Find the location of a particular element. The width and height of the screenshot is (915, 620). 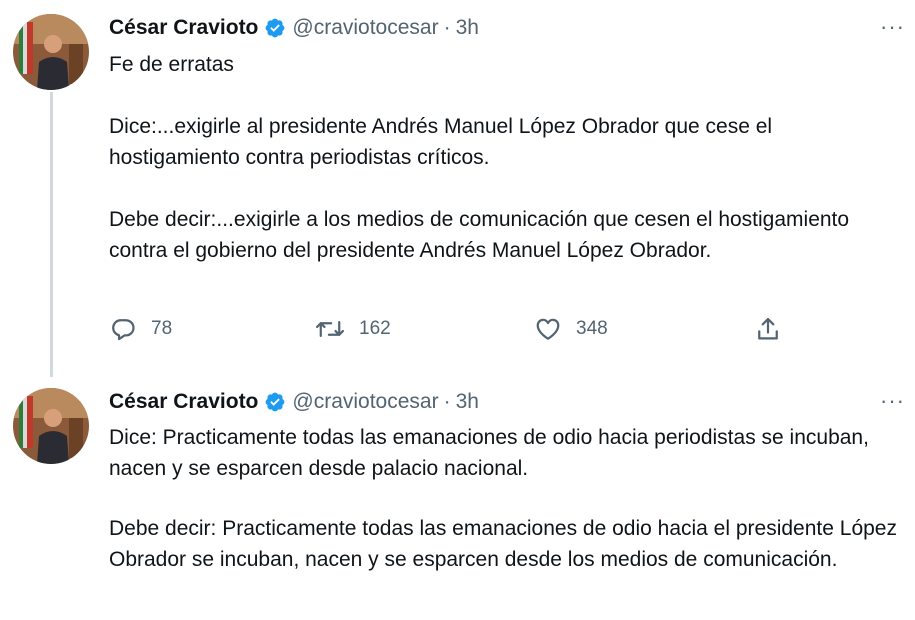

tweet-text-paragraph: Fe de erratas is located at coordinates (171, 64).